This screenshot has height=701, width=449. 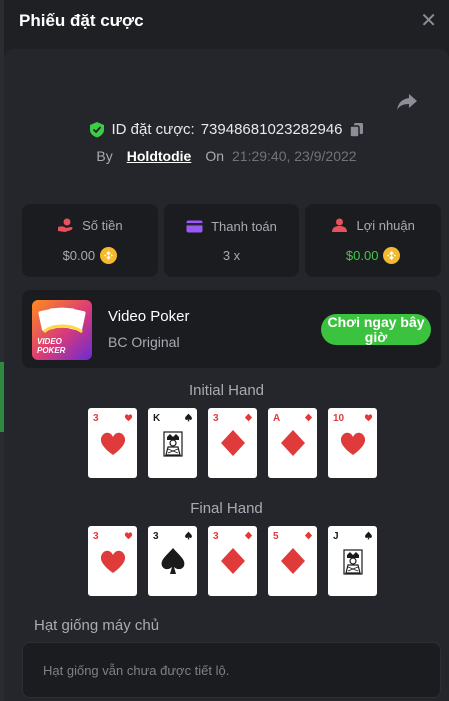 I want to click on dialog-header: Phiếu đặt cược ✕, so click(x=226, y=21).